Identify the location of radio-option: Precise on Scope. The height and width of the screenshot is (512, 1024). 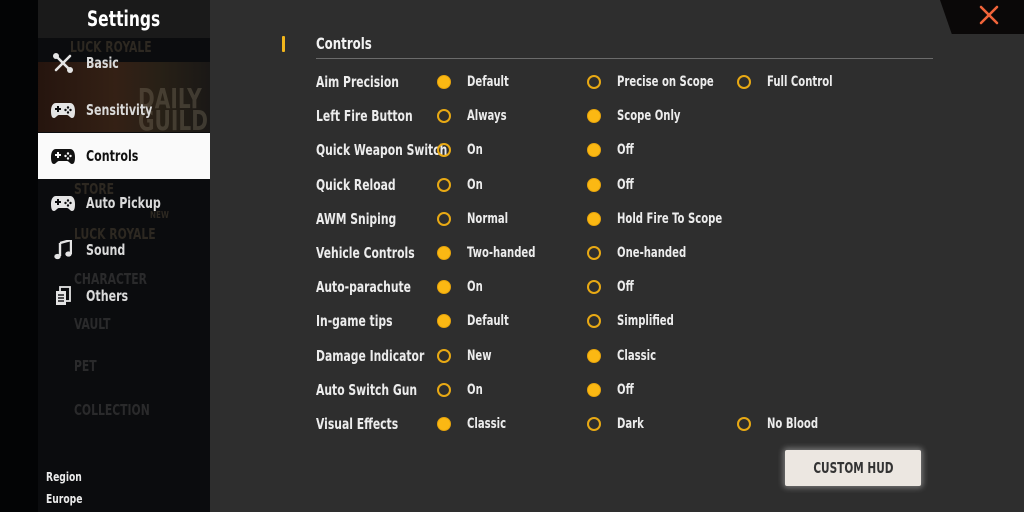
(662, 82).